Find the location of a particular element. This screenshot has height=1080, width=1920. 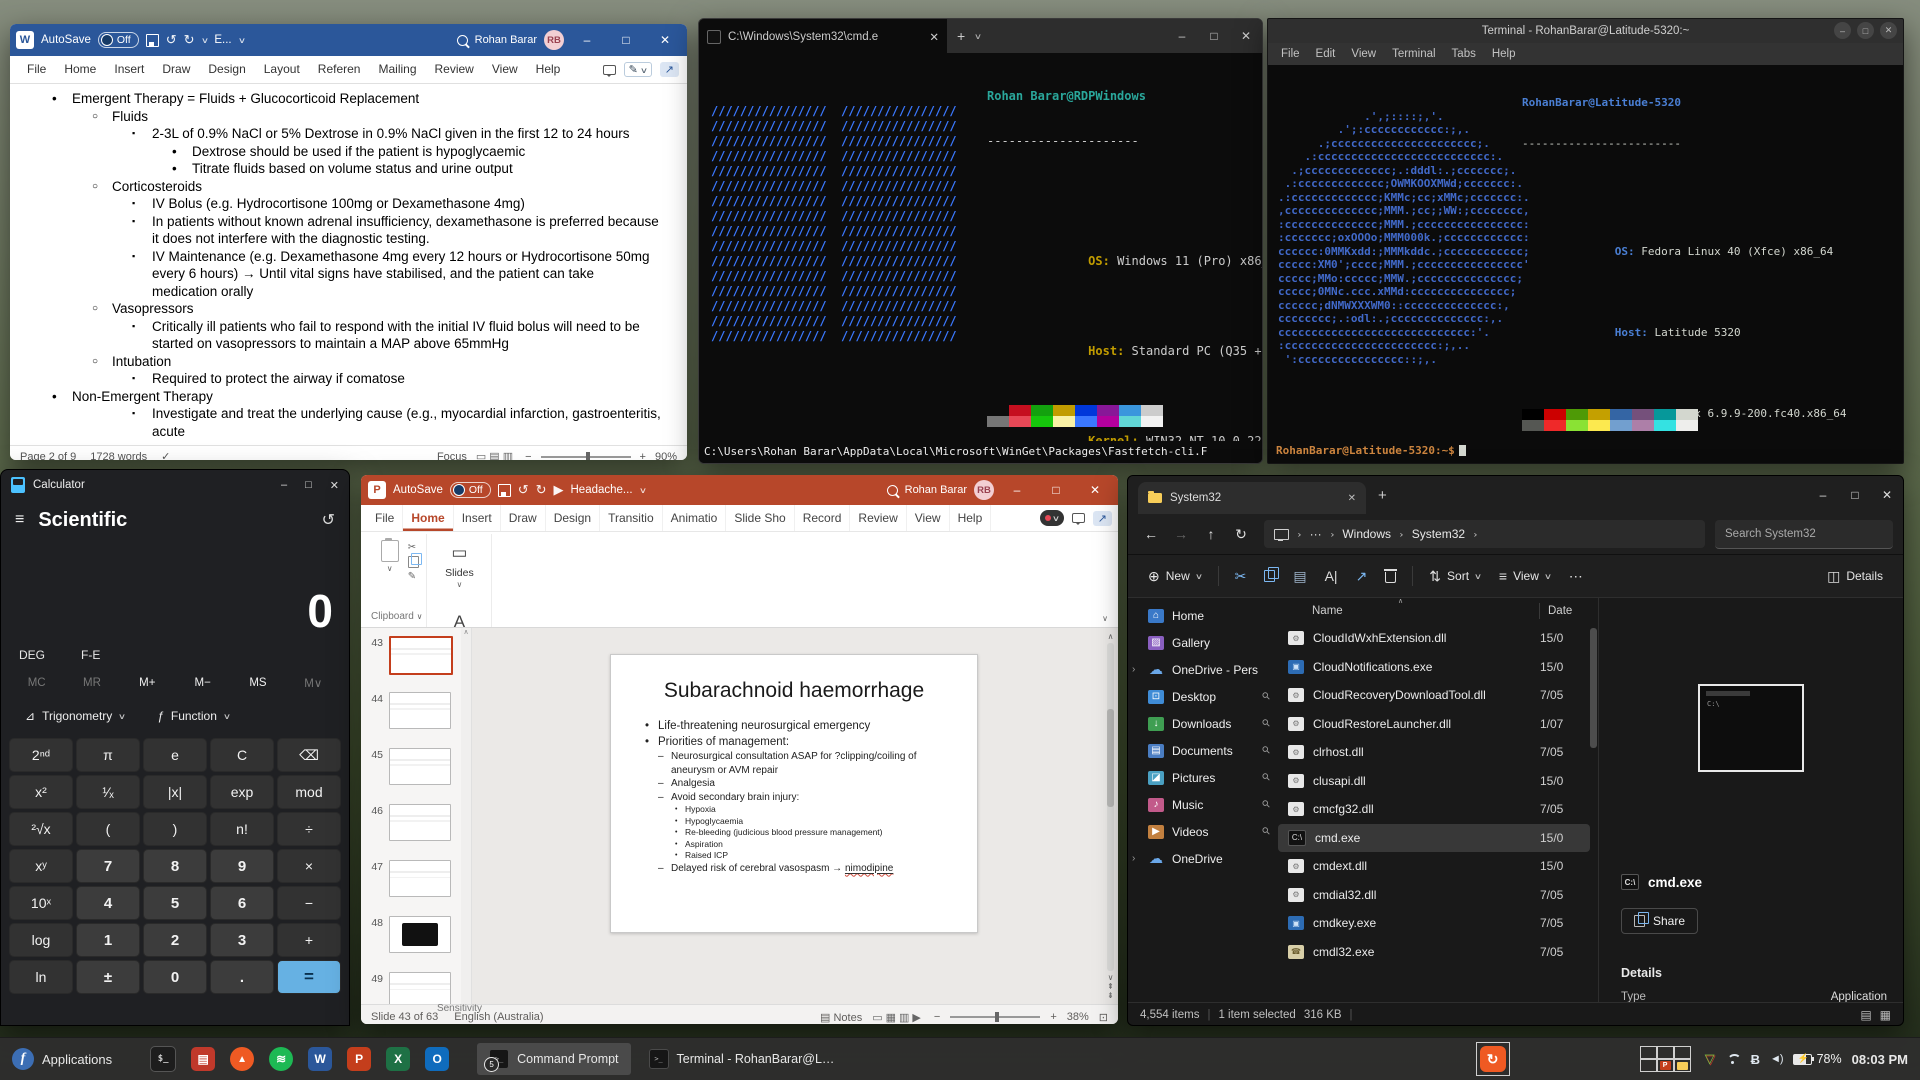

calculator-key: |x| is located at coordinates (175, 792).